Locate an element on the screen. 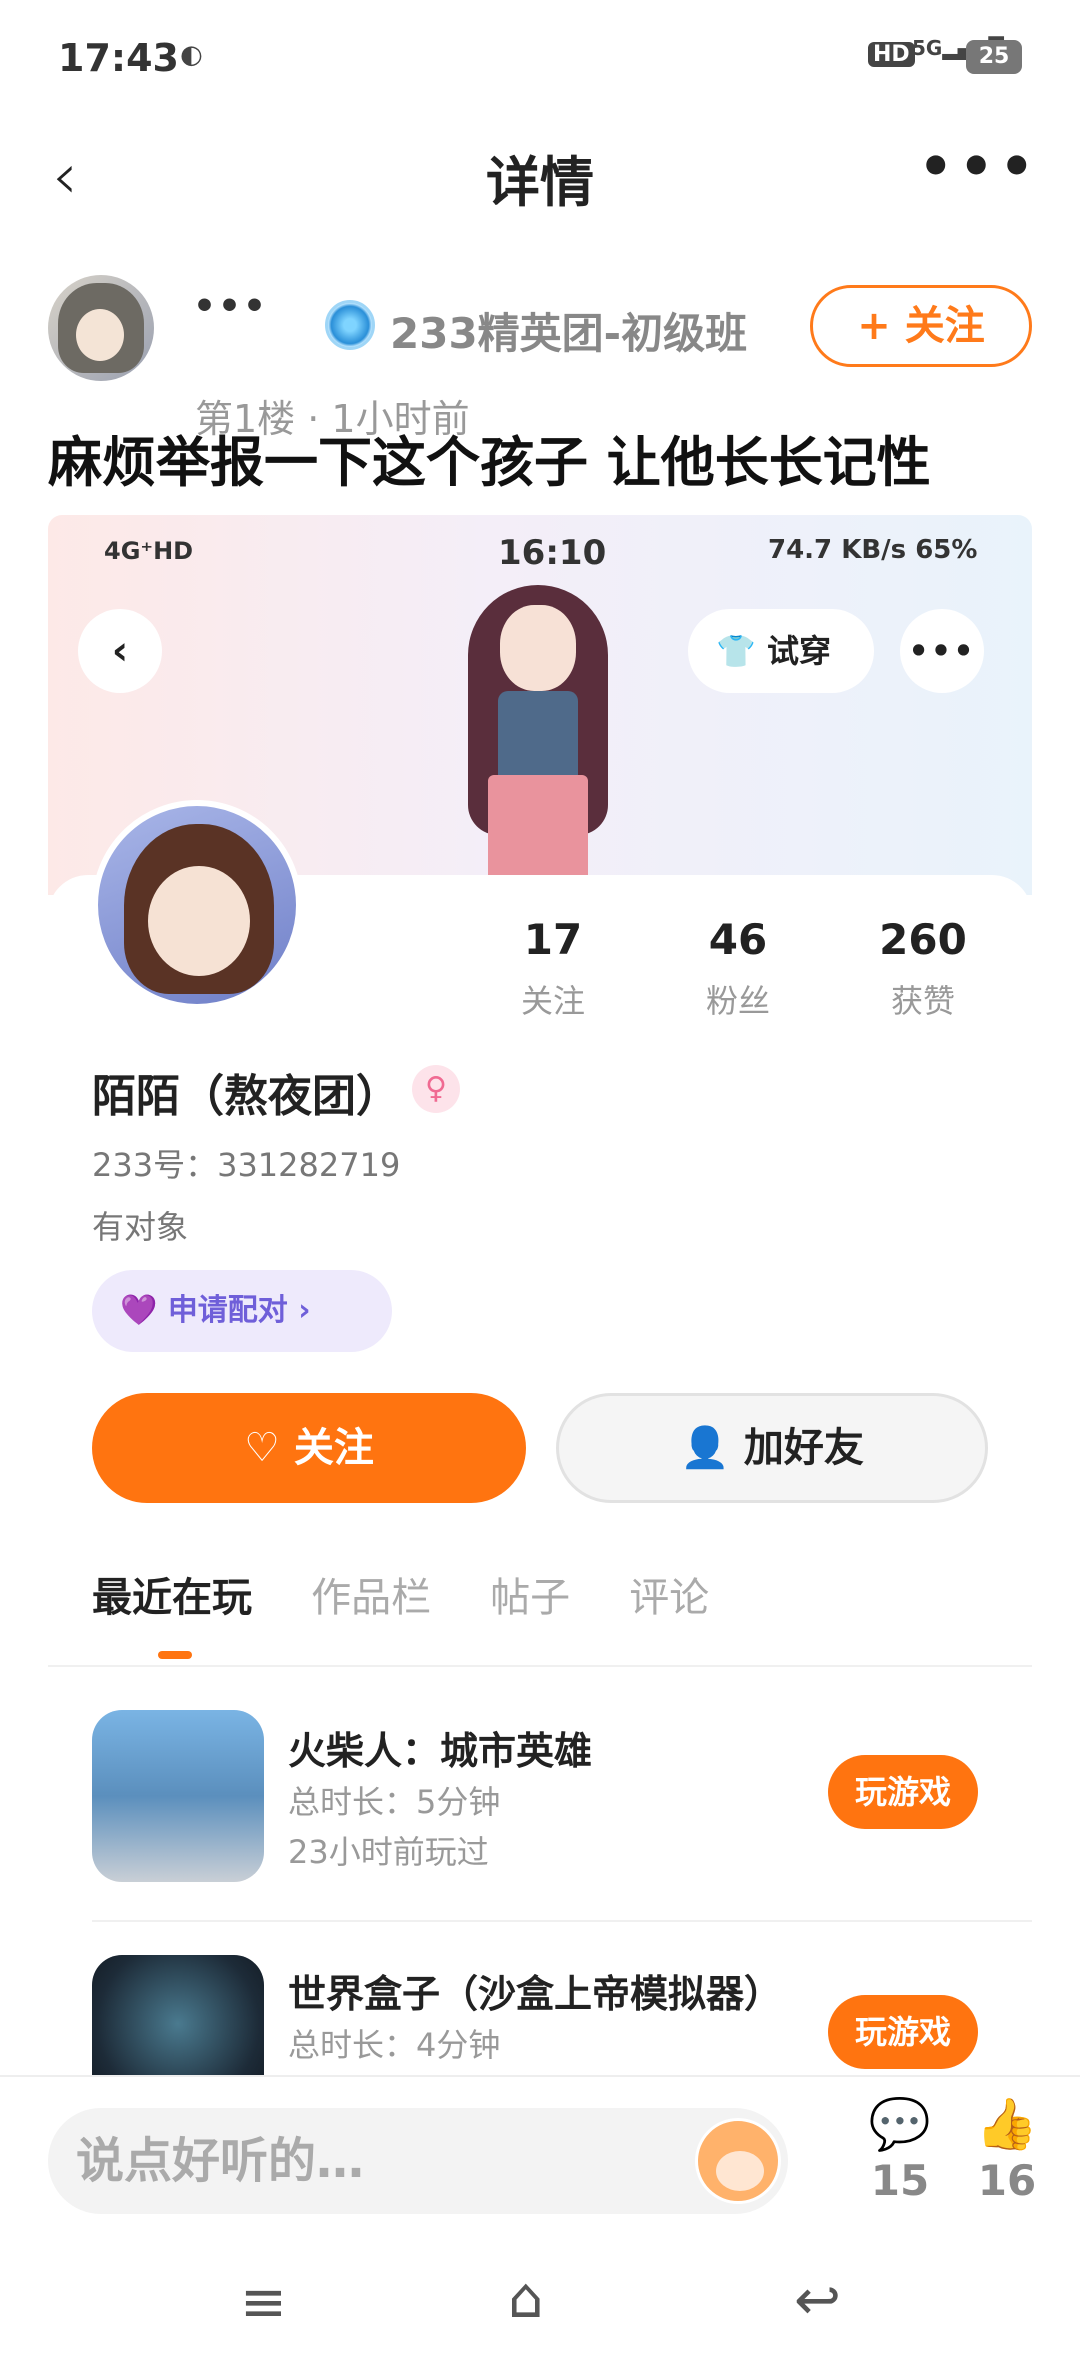  try-on-button: 👕 试穿 is located at coordinates (781, 651).